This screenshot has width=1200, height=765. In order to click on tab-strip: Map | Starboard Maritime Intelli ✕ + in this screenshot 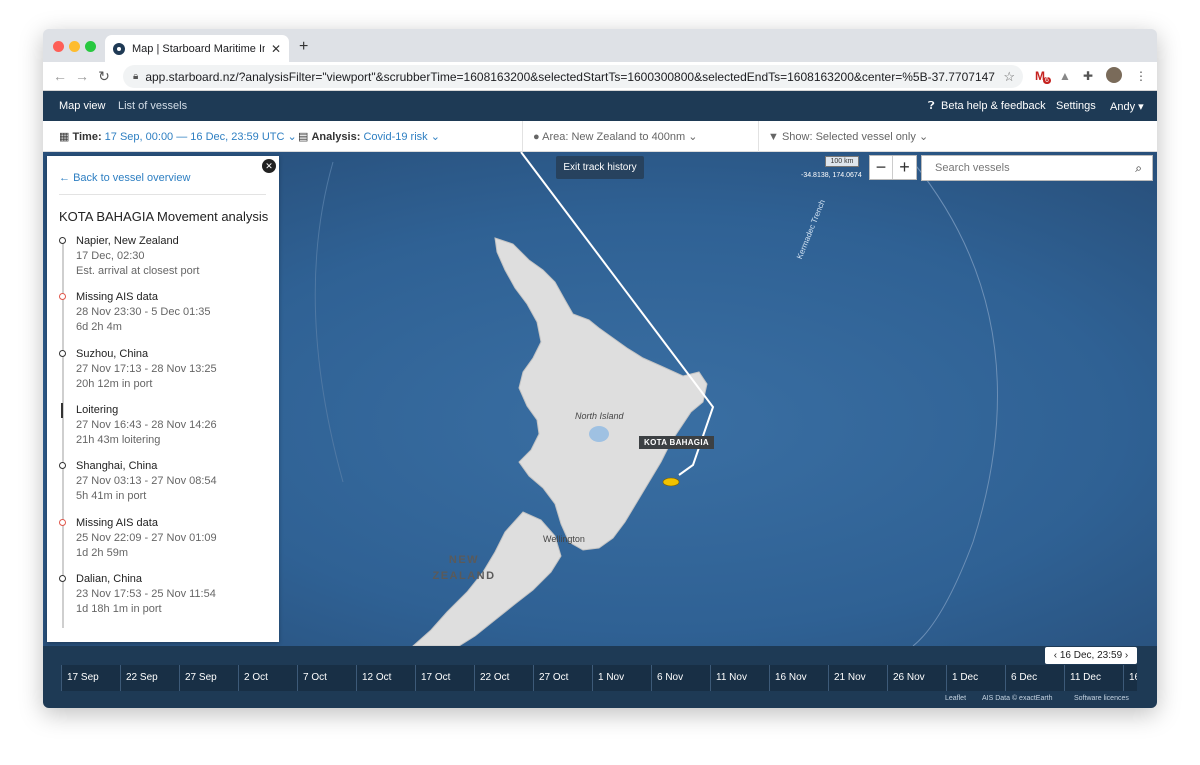, I will do `click(600, 45)`.